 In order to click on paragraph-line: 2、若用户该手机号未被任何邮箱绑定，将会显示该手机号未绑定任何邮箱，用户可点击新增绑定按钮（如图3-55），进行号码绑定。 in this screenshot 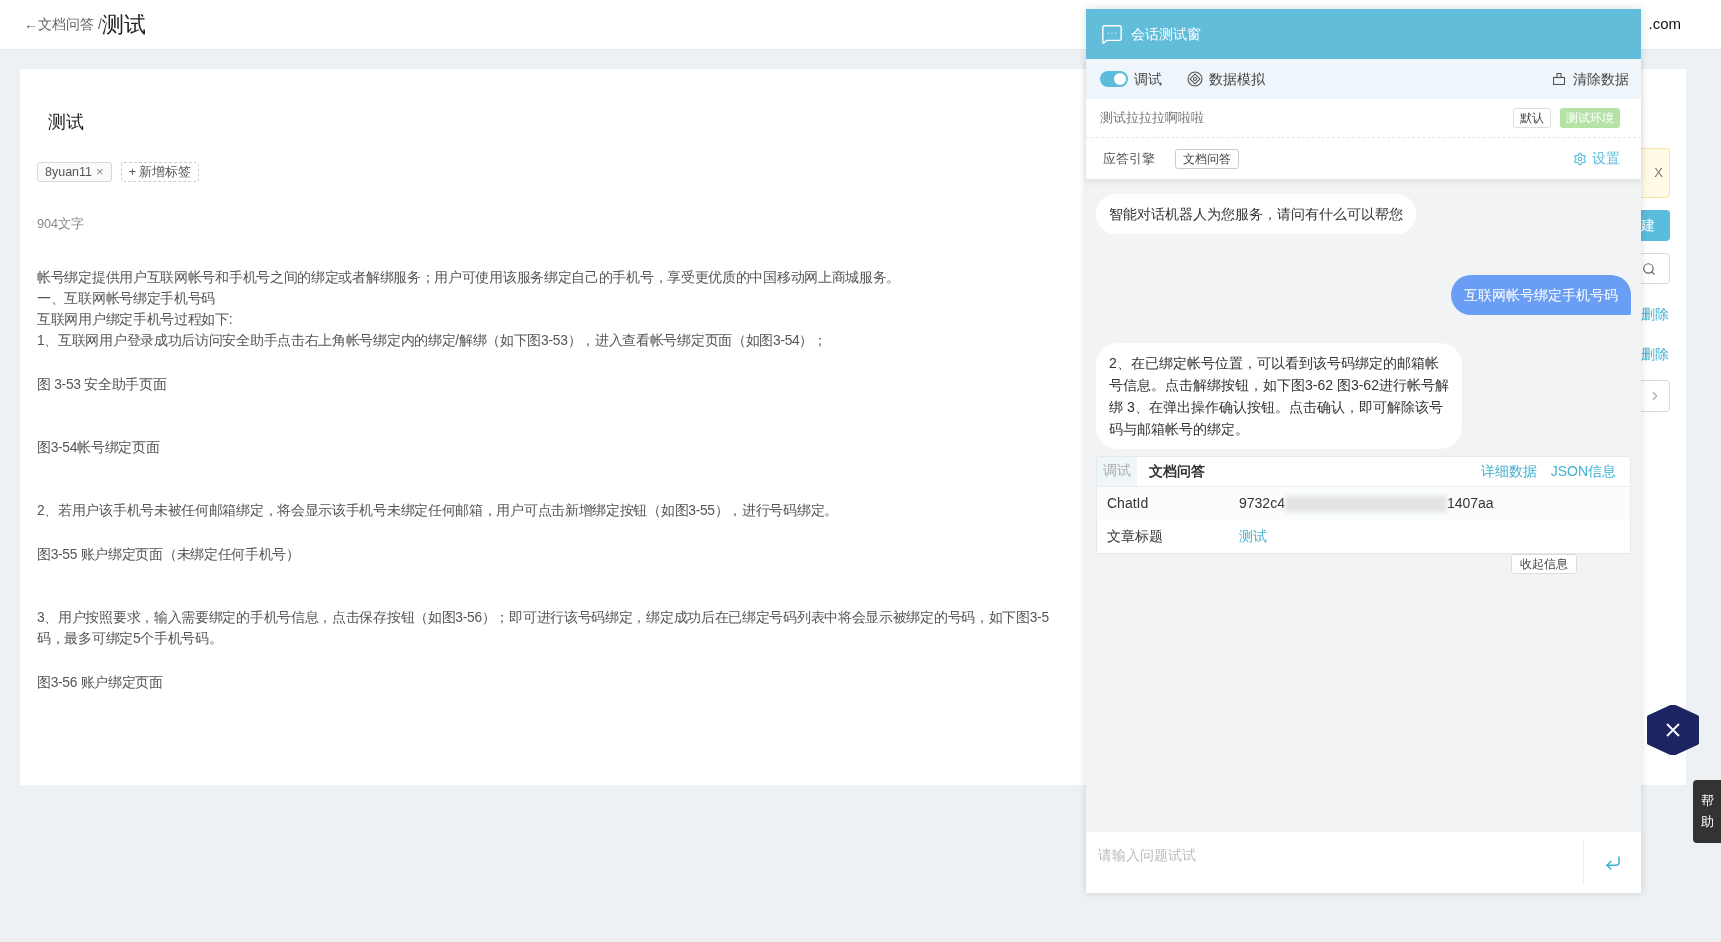, I will do `click(437, 510)`.